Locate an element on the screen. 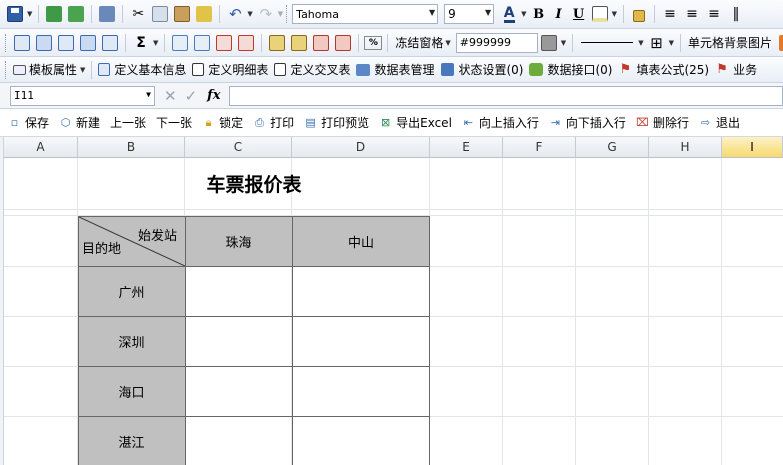 The image size is (783, 465). business-button: 业务 is located at coordinates (745, 69).